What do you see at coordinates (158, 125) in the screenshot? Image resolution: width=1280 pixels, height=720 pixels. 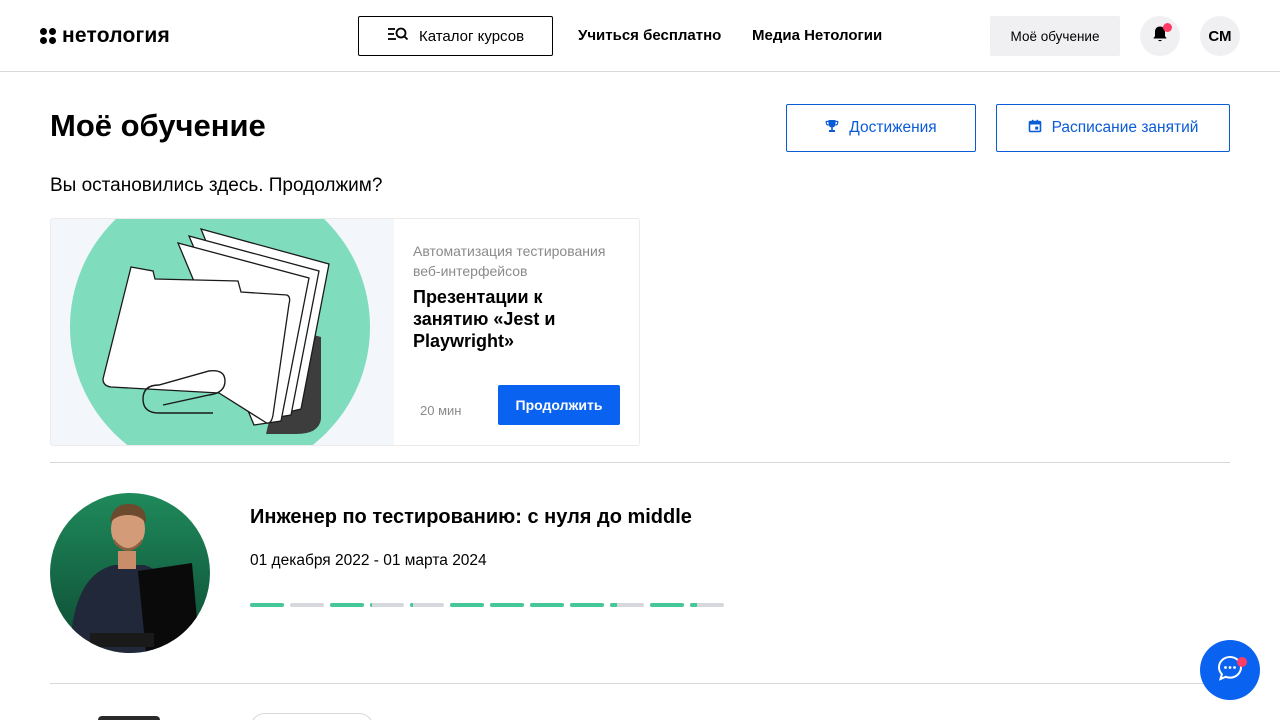 I see `page-title: Моё обучение` at bounding box center [158, 125].